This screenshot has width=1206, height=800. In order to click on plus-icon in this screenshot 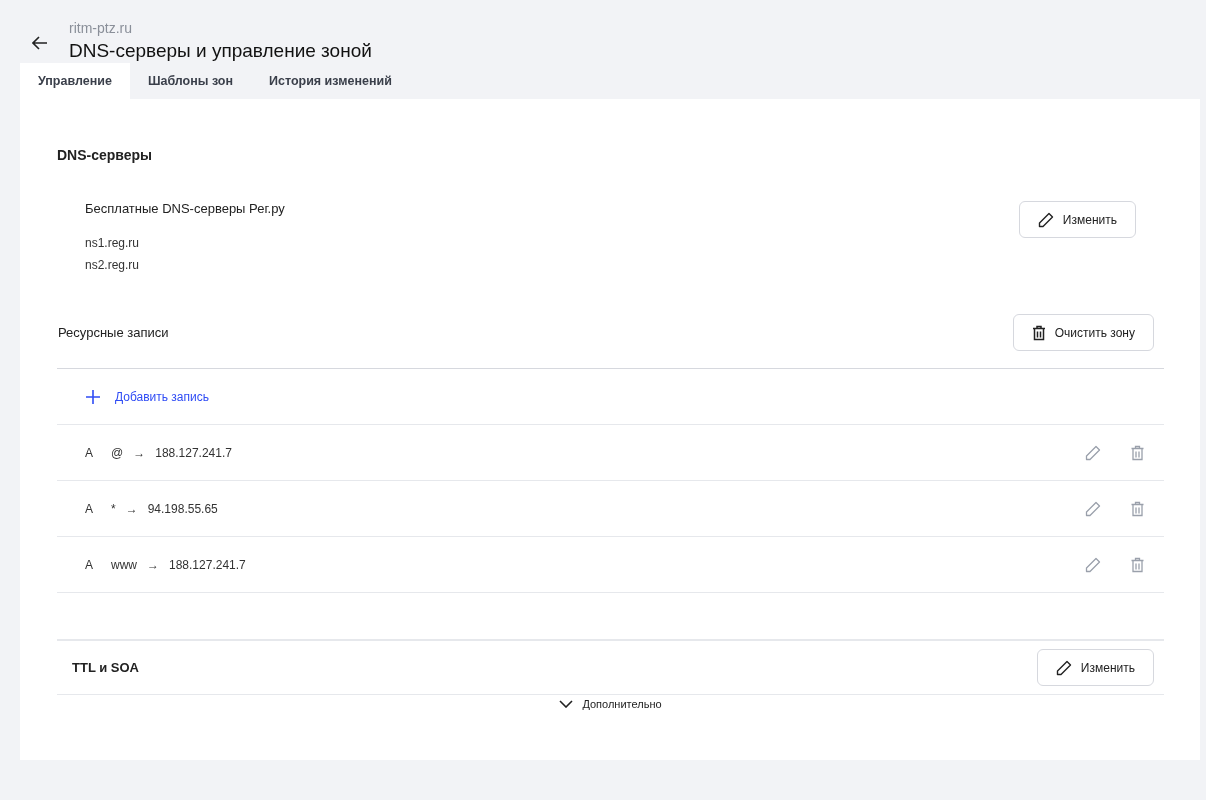, I will do `click(93, 396)`.